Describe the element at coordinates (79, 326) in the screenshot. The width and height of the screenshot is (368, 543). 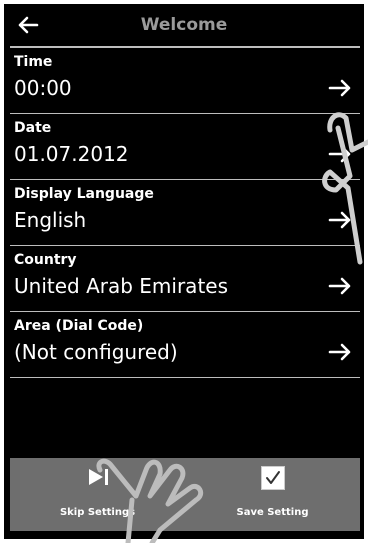
I see `setting-label: Area (Dial Code)` at that location.